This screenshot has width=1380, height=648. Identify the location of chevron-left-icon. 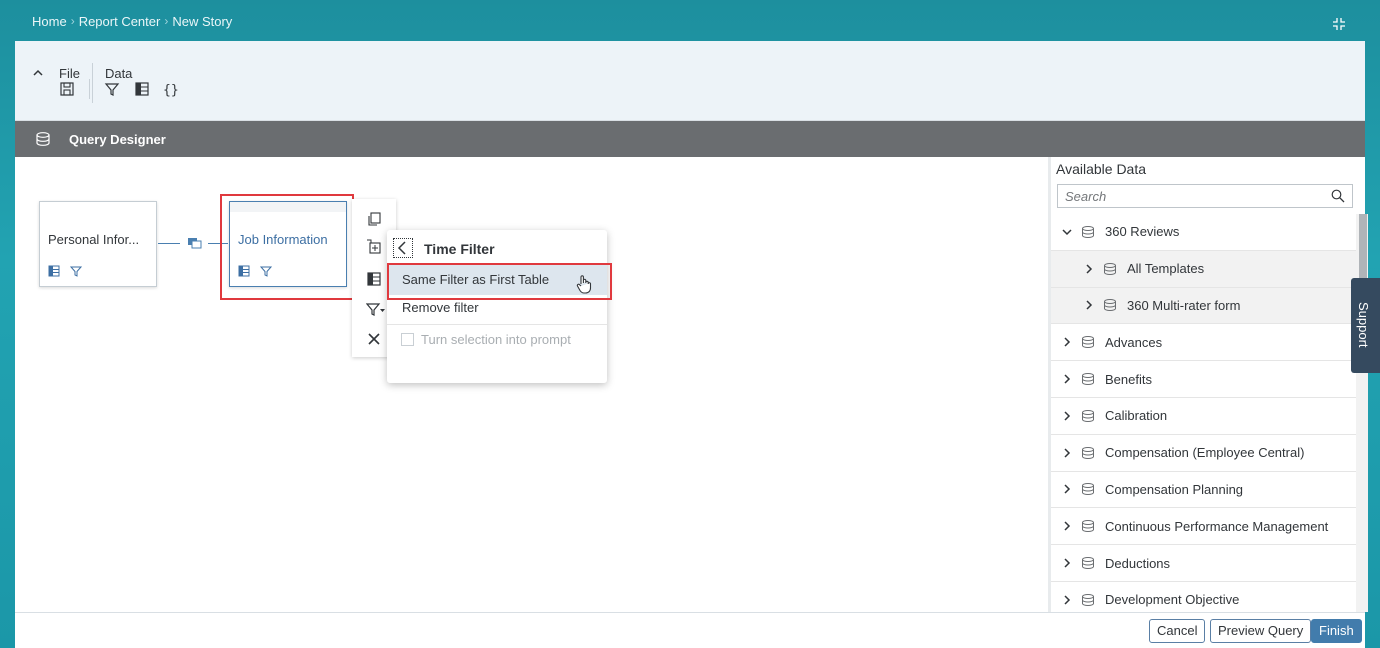
(401, 248).